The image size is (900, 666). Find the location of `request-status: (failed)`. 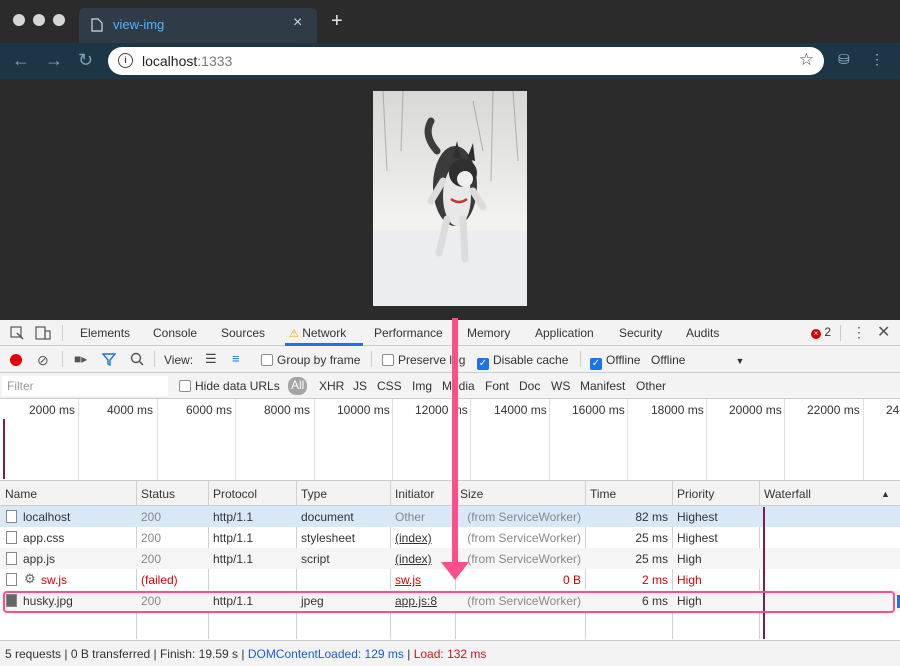

request-status: (failed) is located at coordinates (159, 580).